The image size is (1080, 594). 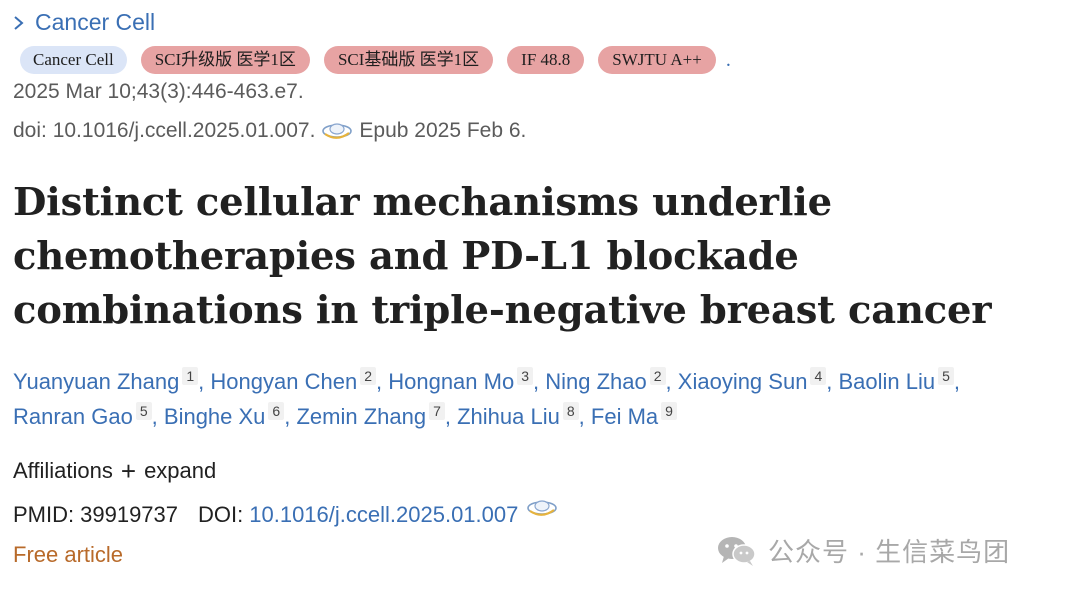 What do you see at coordinates (818, 375) in the screenshot?
I see `affiliation-number: 4` at bounding box center [818, 375].